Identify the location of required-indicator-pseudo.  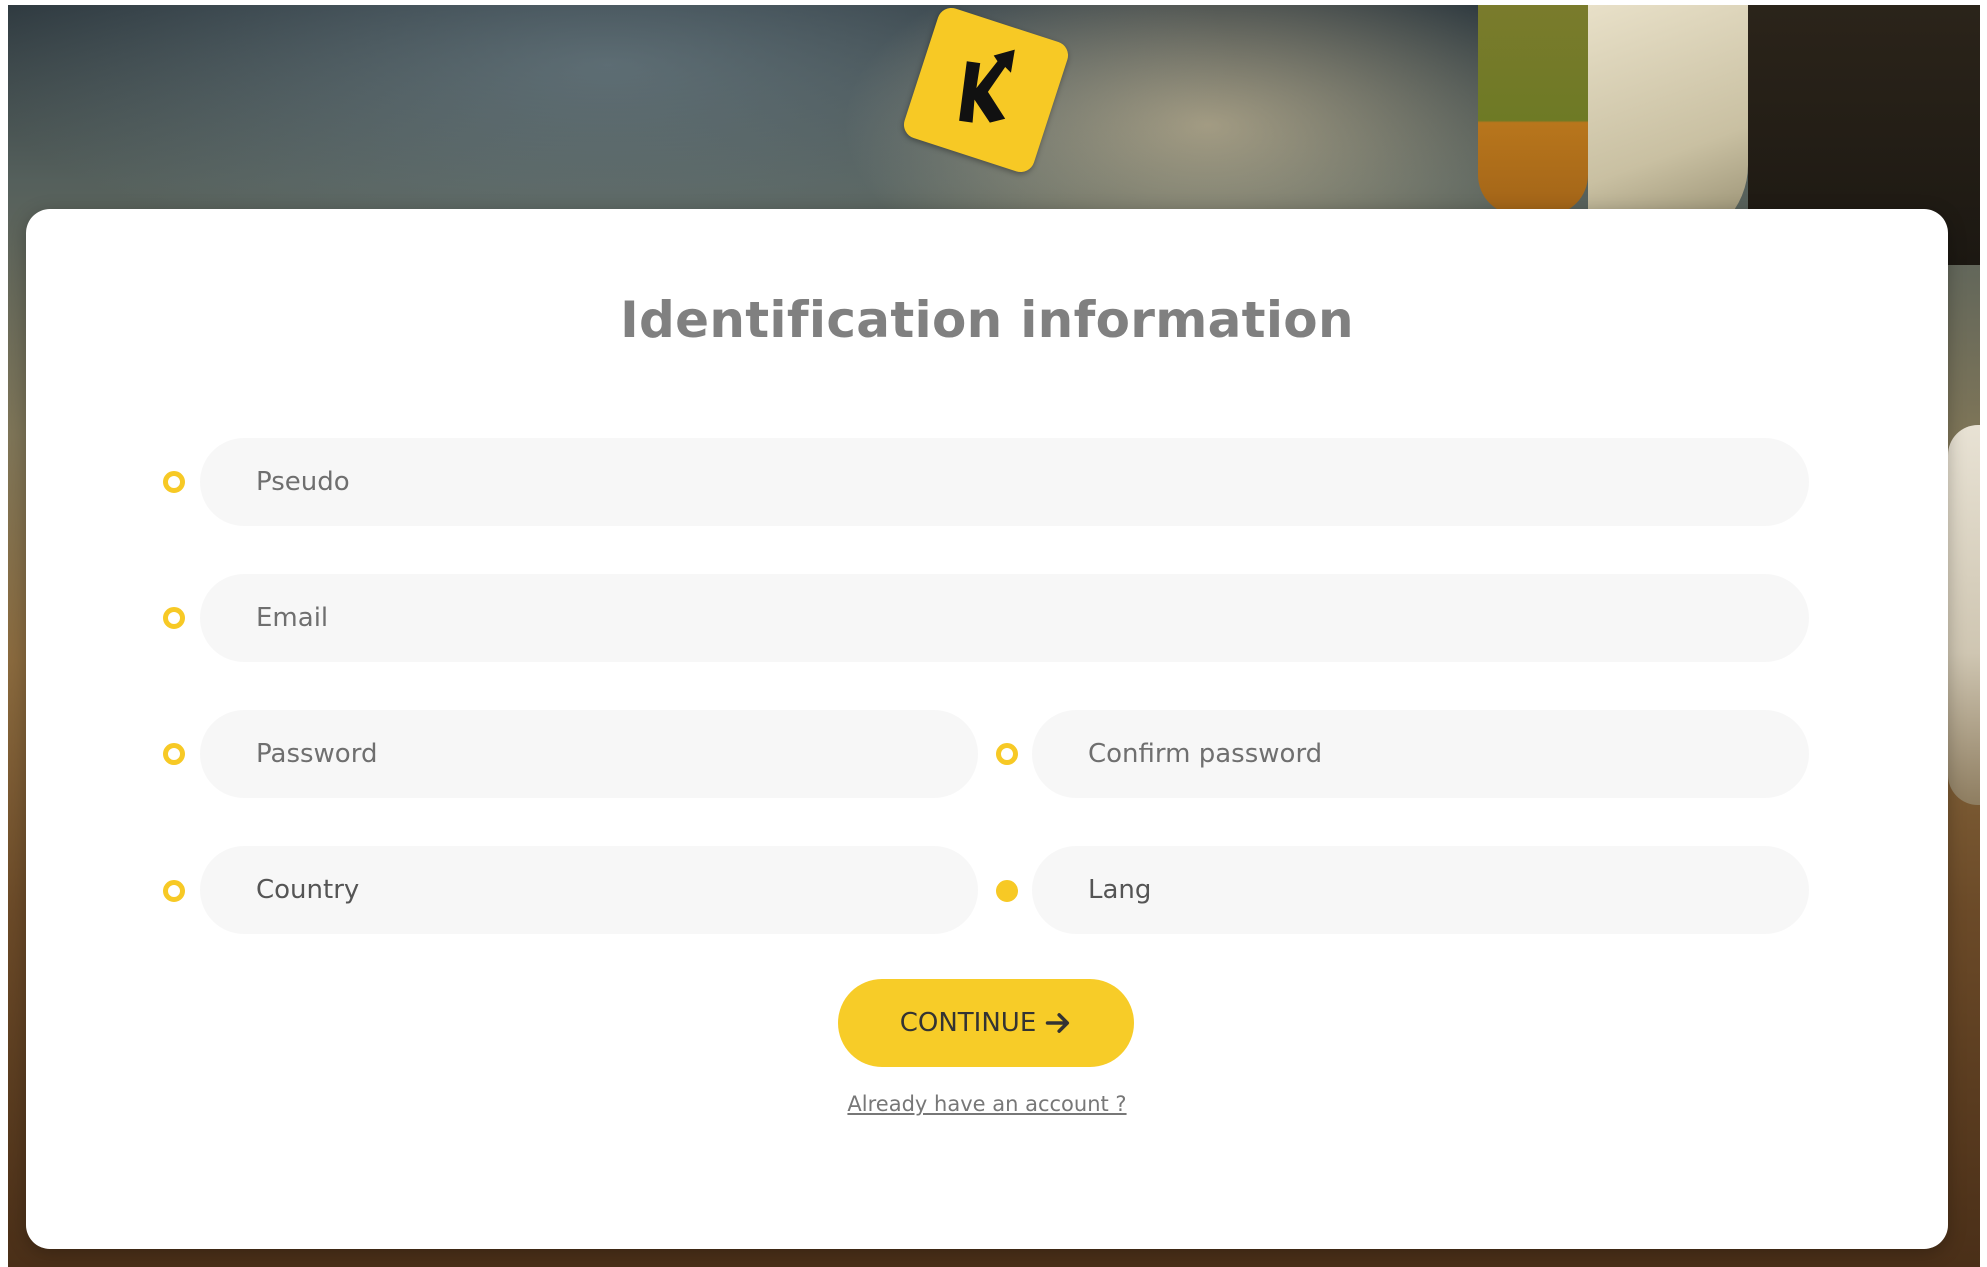
(174, 482).